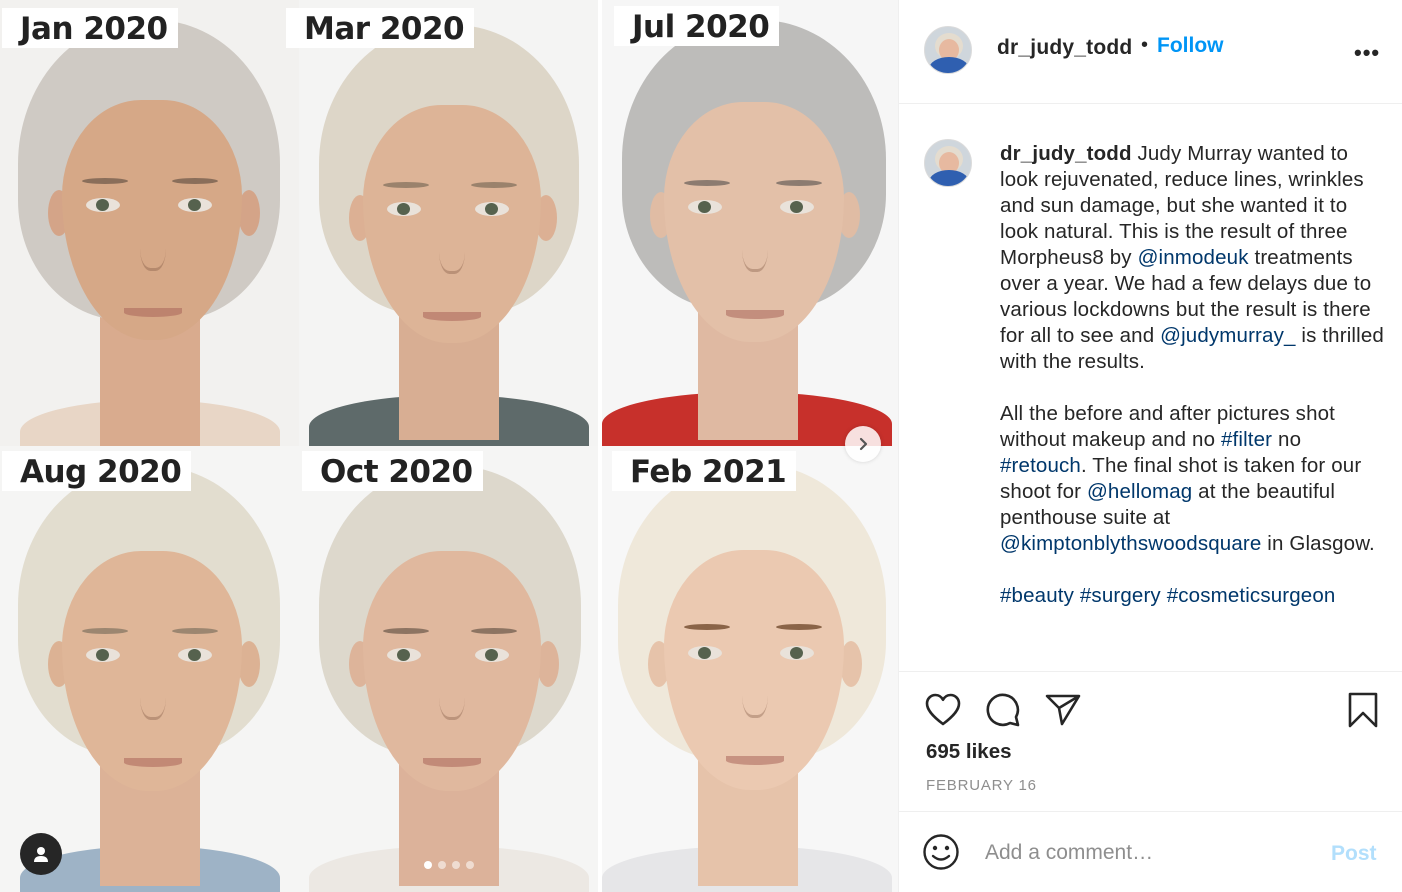 The height and width of the screenshot is (892, 1402). Describe the element at coordinates (1367, 53) in the screenshot. I see `more-options-button: •••` at that location.